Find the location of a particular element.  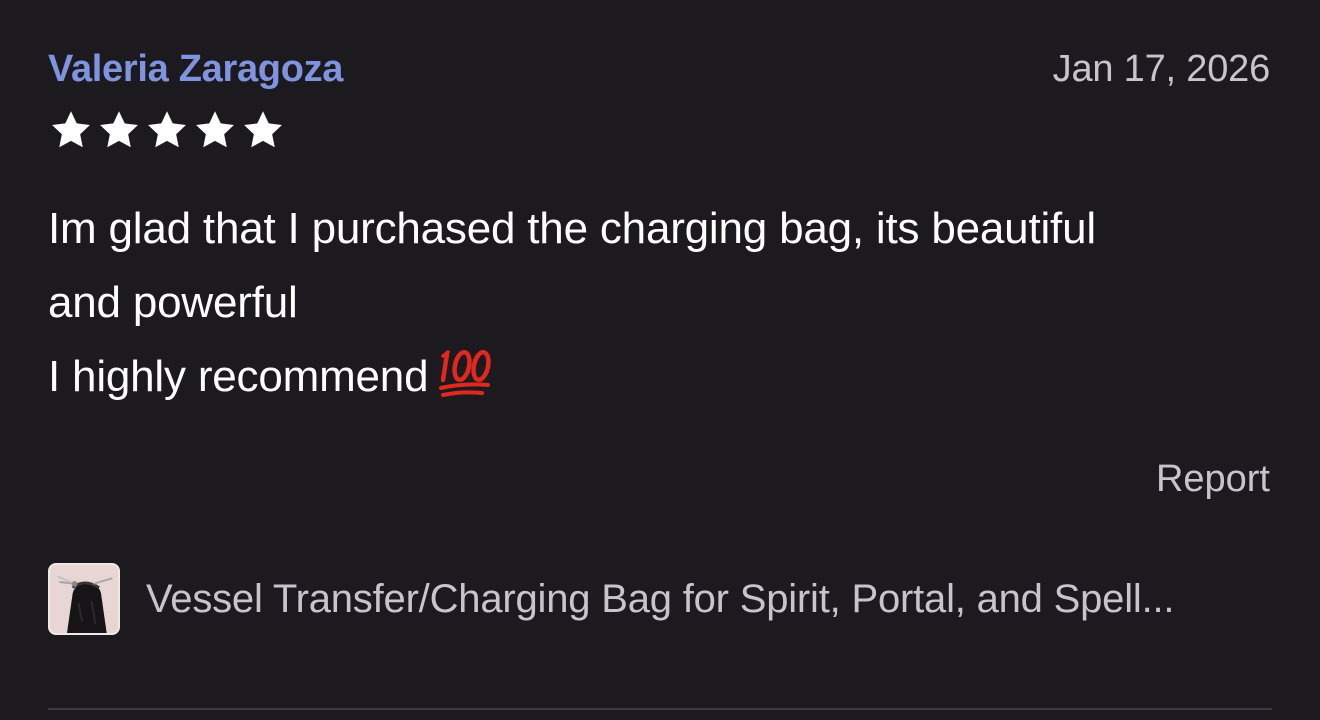

review-body-line-text: I highly recommend is located at coordinates (238, 376).